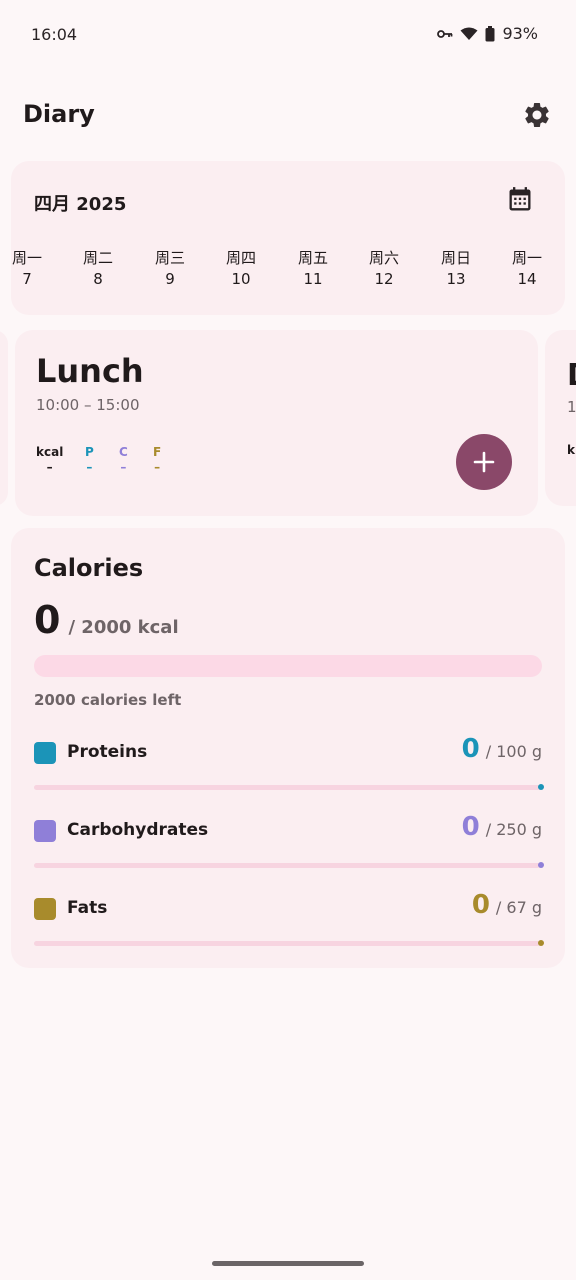 The height and width of the screenshot is (1280, 576). I want to click on battery-level: 93%, so click(520, 33).